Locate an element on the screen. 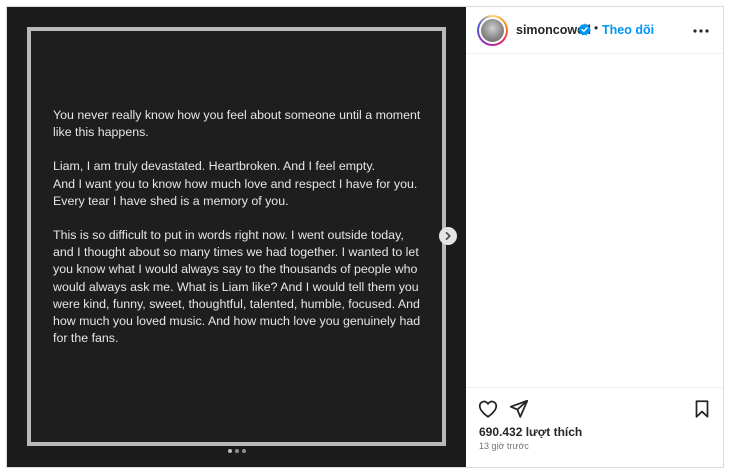  carousel-indicator is located at coordinates (237, 451).